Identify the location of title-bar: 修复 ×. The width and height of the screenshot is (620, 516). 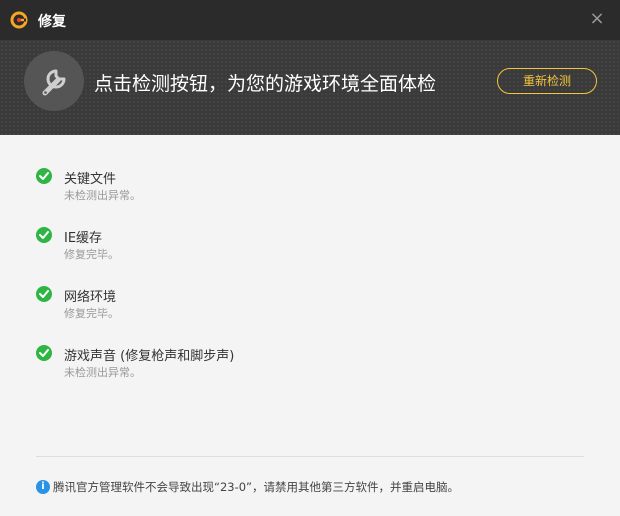
(310, 20).